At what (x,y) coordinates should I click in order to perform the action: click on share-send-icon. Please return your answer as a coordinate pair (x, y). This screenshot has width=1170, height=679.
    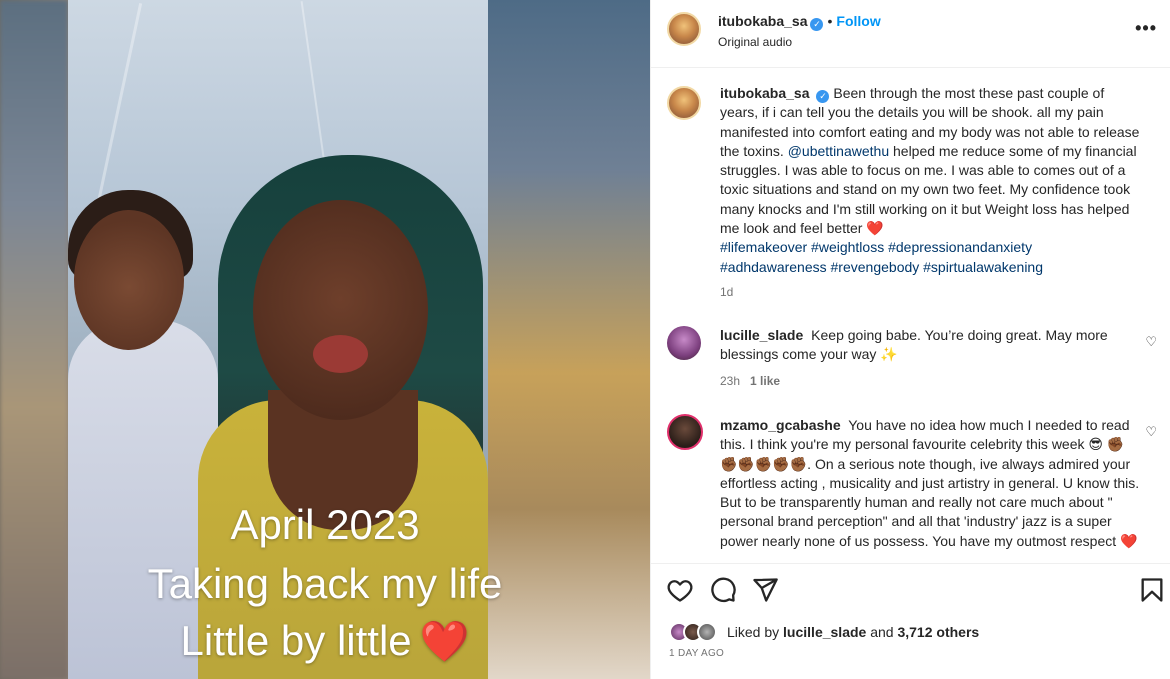
    Looking at the image, I should click on (765, 590).